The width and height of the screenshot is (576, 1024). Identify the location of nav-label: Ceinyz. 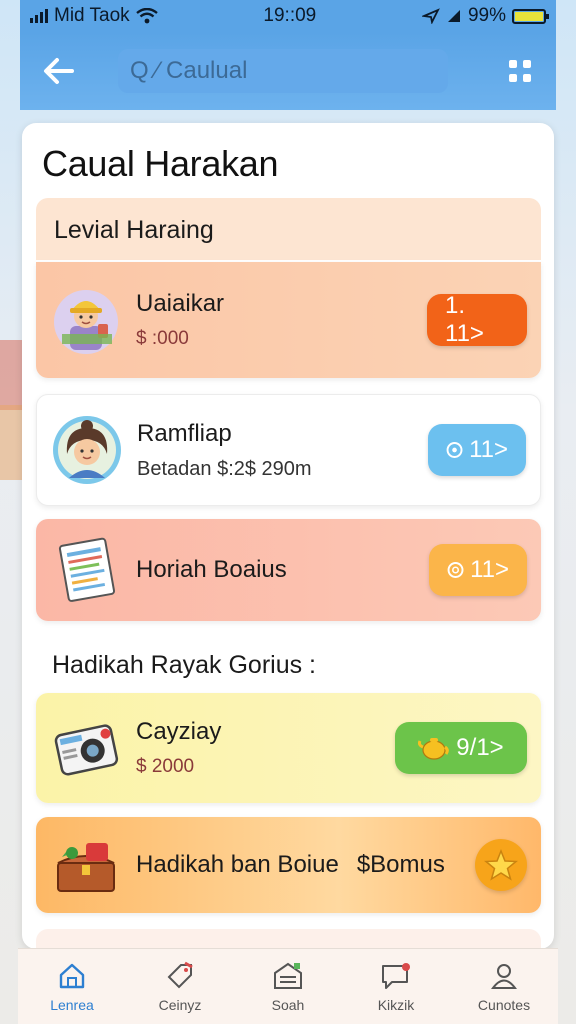
(180, 1004).